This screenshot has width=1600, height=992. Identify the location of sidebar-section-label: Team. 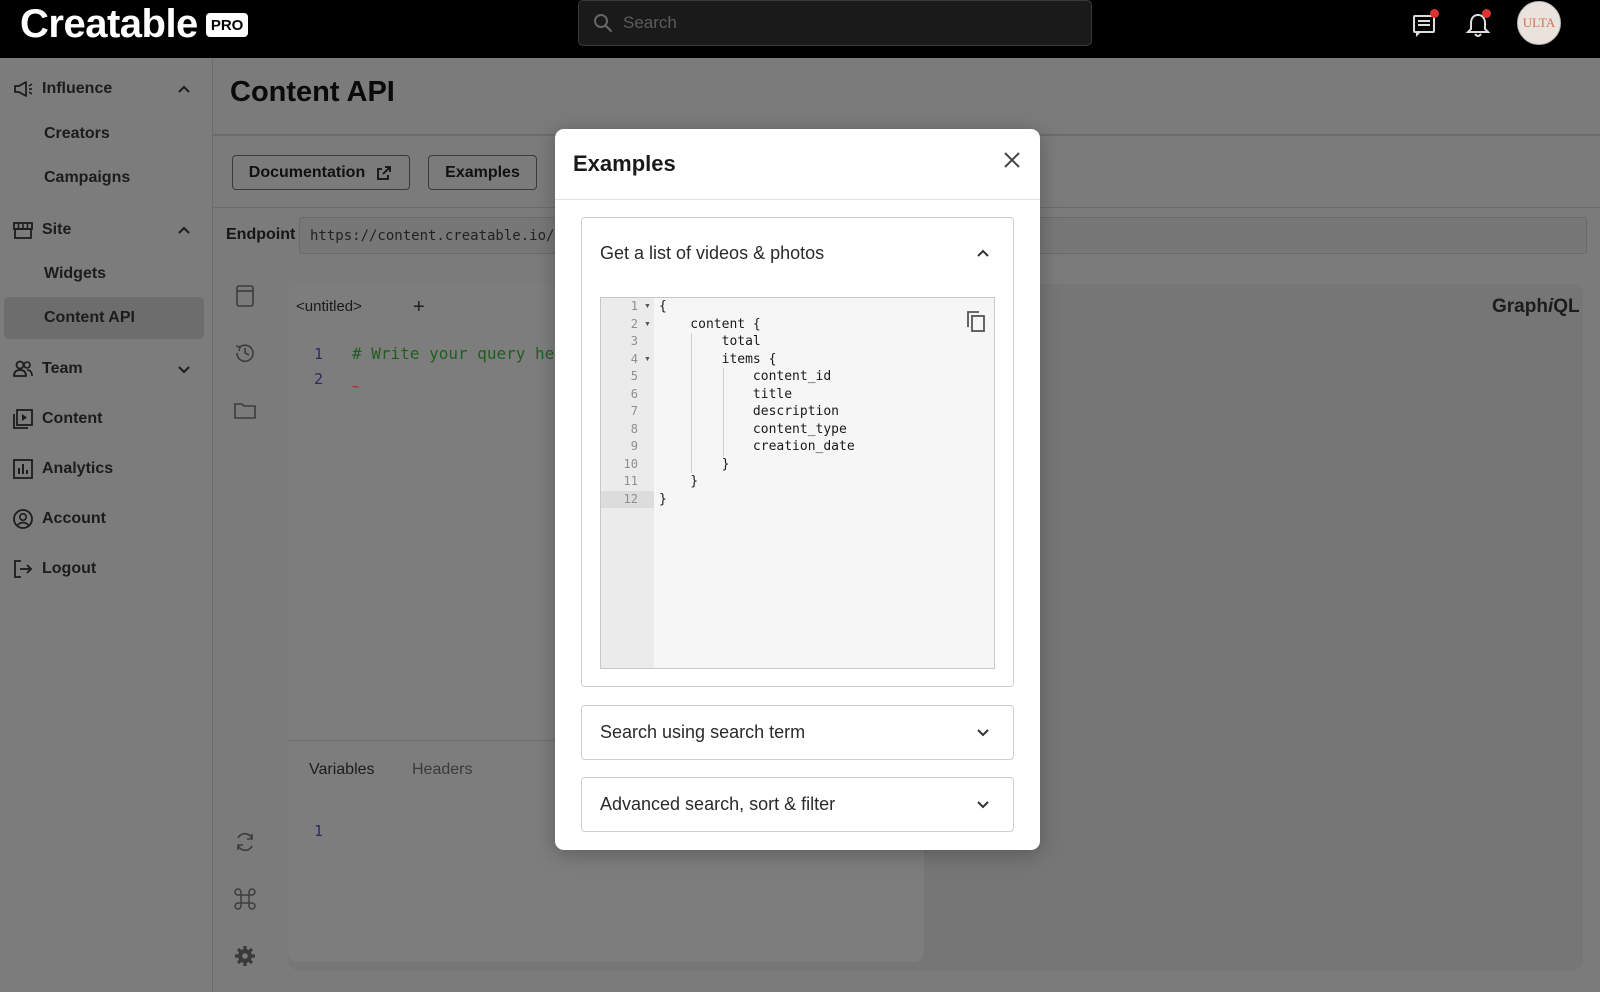
(62, 368).